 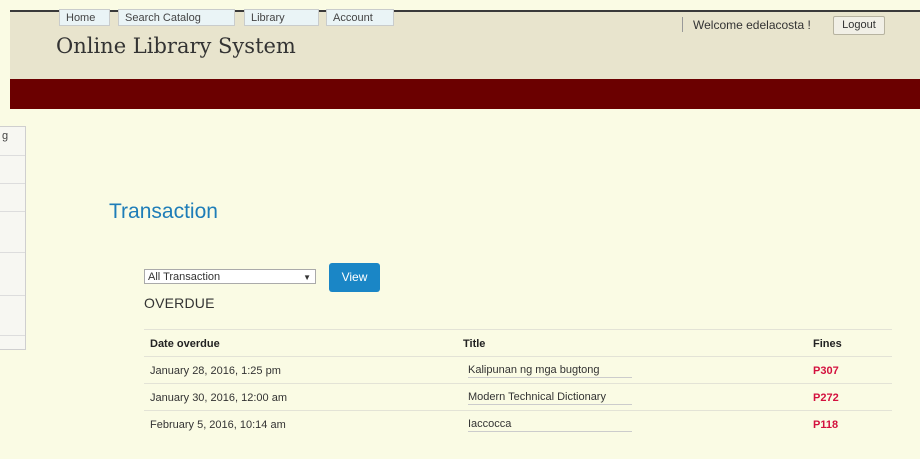 What do you see at coordinates (826, 425) in the screenshot?
I see `row-fine: P118` at bounding box center [826, 425].